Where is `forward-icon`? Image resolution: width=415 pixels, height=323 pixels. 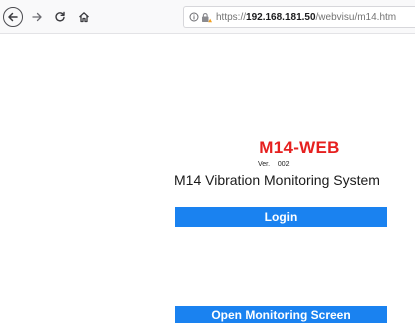 forward-icon is located at coordinates (37, 17).